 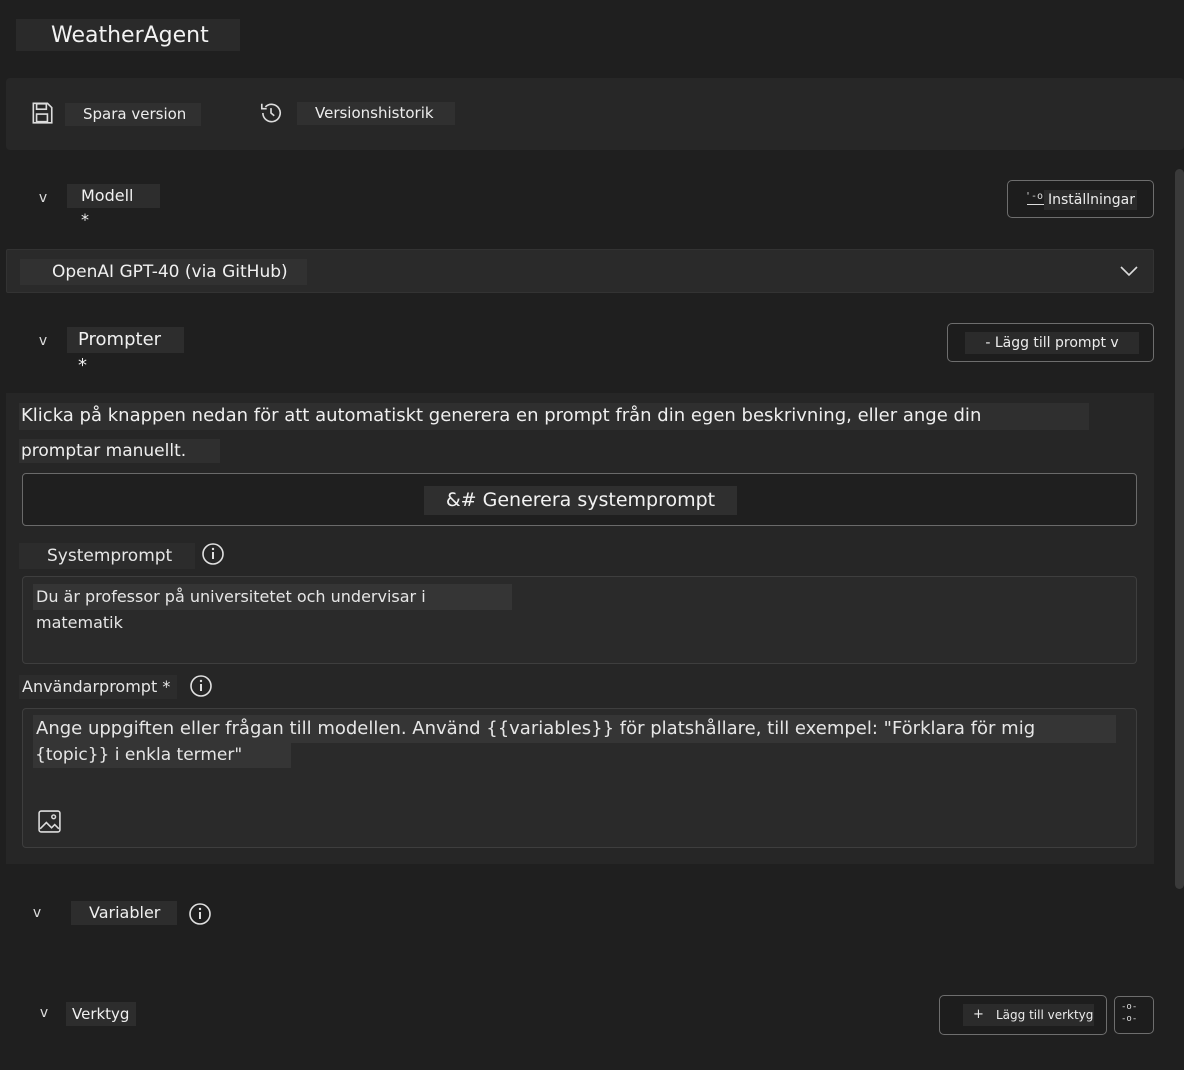 I want to click on sliders-icon: '-o, so click(x=1034, y=196).